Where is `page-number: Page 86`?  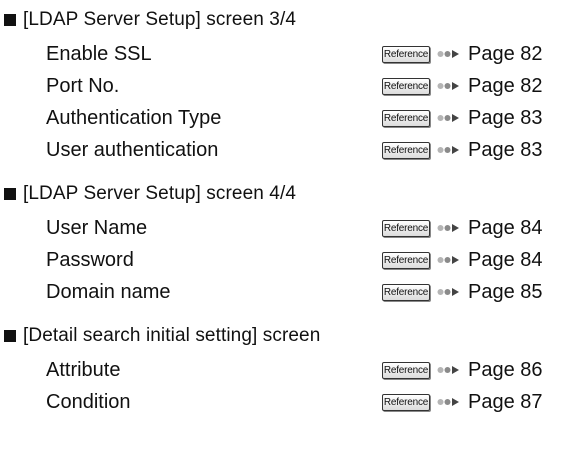 page-number: Page 86 is located at coordinates (505, 370).